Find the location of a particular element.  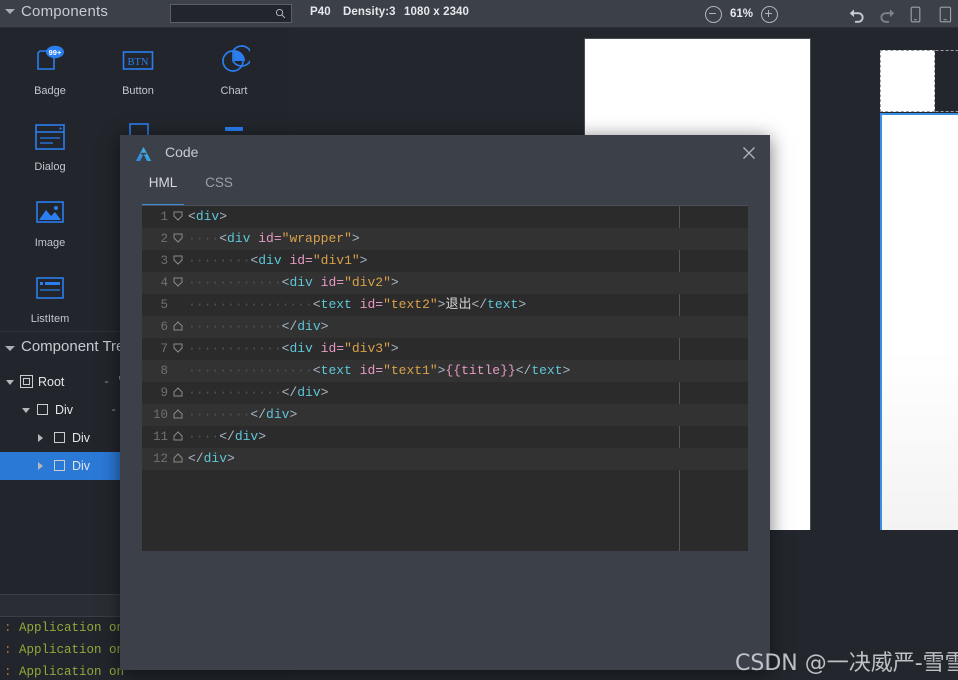

device-resolution: 1080 x 2340 is located at coordinates (437, 12).